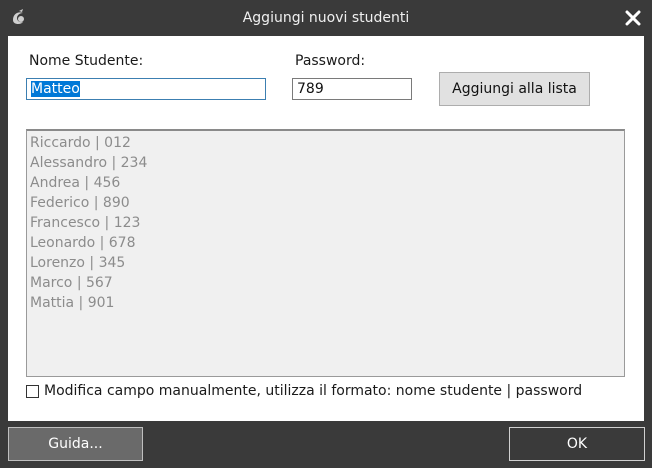  I want to click on title-bar: Aggiungi nuovi studenti, so click(326, 18).